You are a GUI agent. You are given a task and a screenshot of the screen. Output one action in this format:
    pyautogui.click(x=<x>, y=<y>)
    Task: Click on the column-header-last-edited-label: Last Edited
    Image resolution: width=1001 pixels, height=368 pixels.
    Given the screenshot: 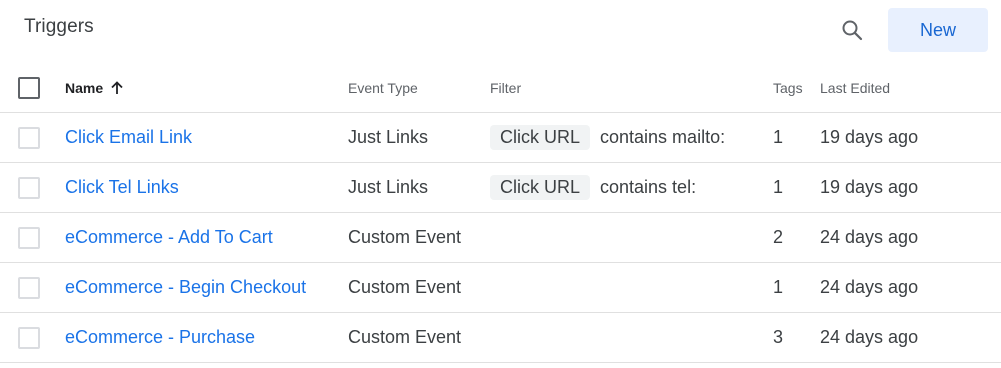 What is the action you would take?
    pyautogui.click(x=855, y=88)
    